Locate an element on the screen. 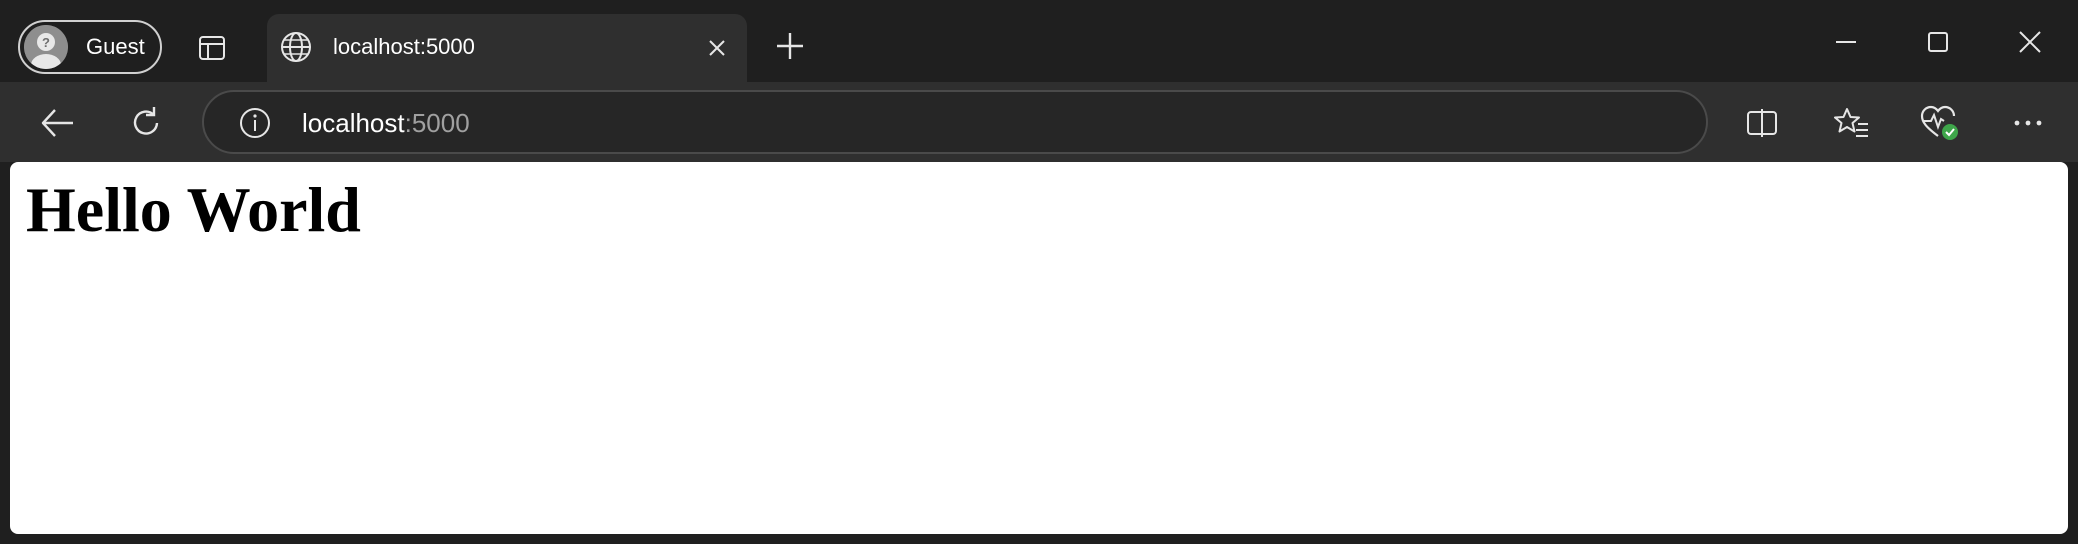 The width and height of the screenshot is (2078, 544). maximize-icon is located at coordinates (1938, 42).